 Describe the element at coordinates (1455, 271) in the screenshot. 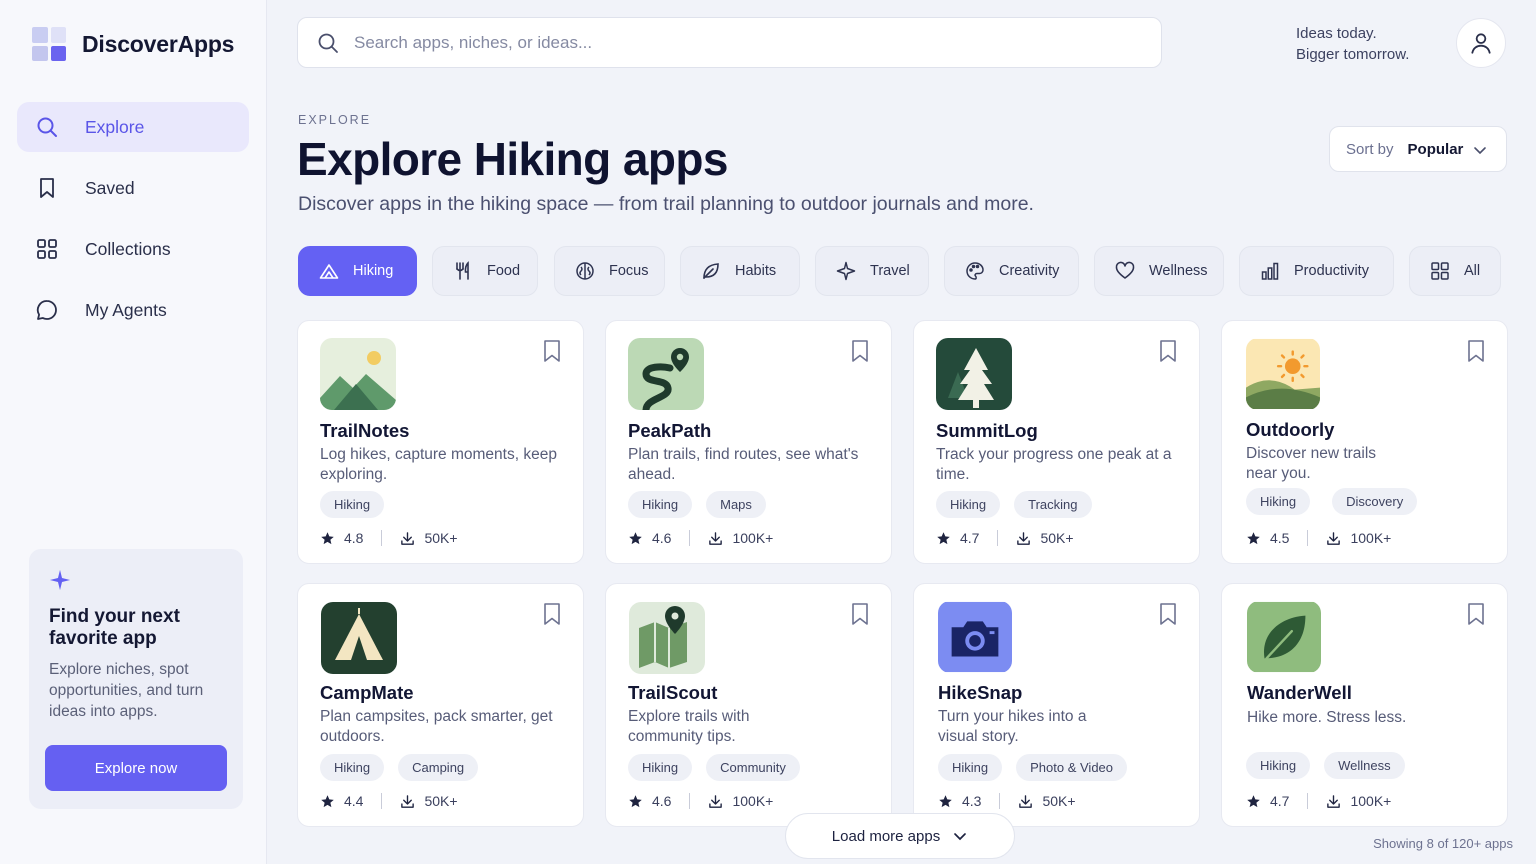

I see `chip-all: All` at that location.